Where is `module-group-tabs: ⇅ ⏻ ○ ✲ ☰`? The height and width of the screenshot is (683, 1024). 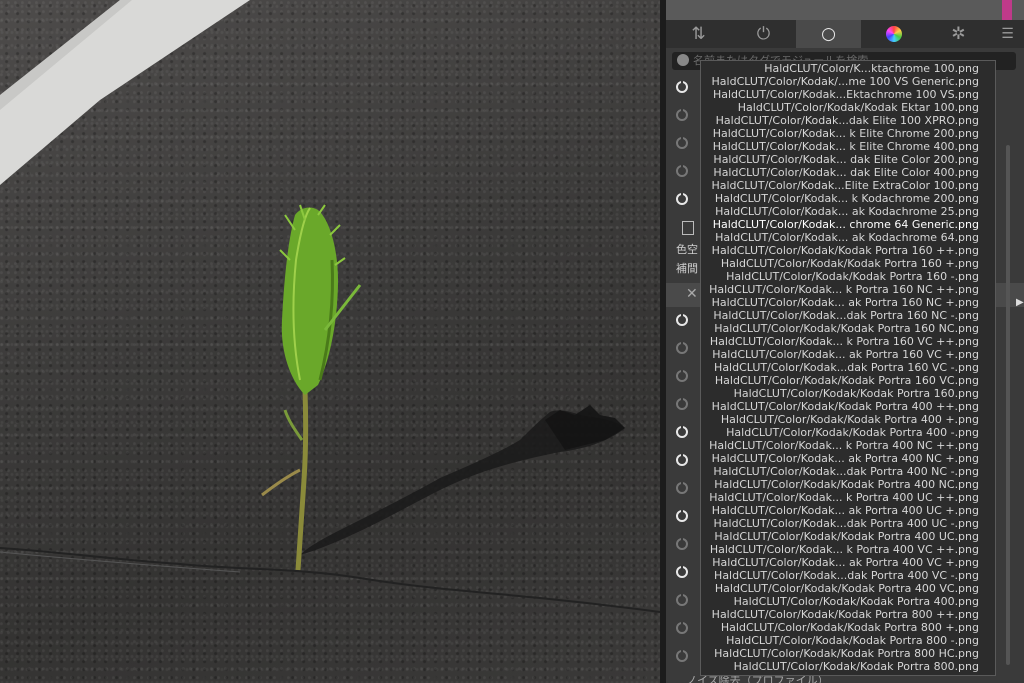
module-group-tabs: ⇅ ⏻ ○ ✲ ☰ is located at coordinates (845, 34).